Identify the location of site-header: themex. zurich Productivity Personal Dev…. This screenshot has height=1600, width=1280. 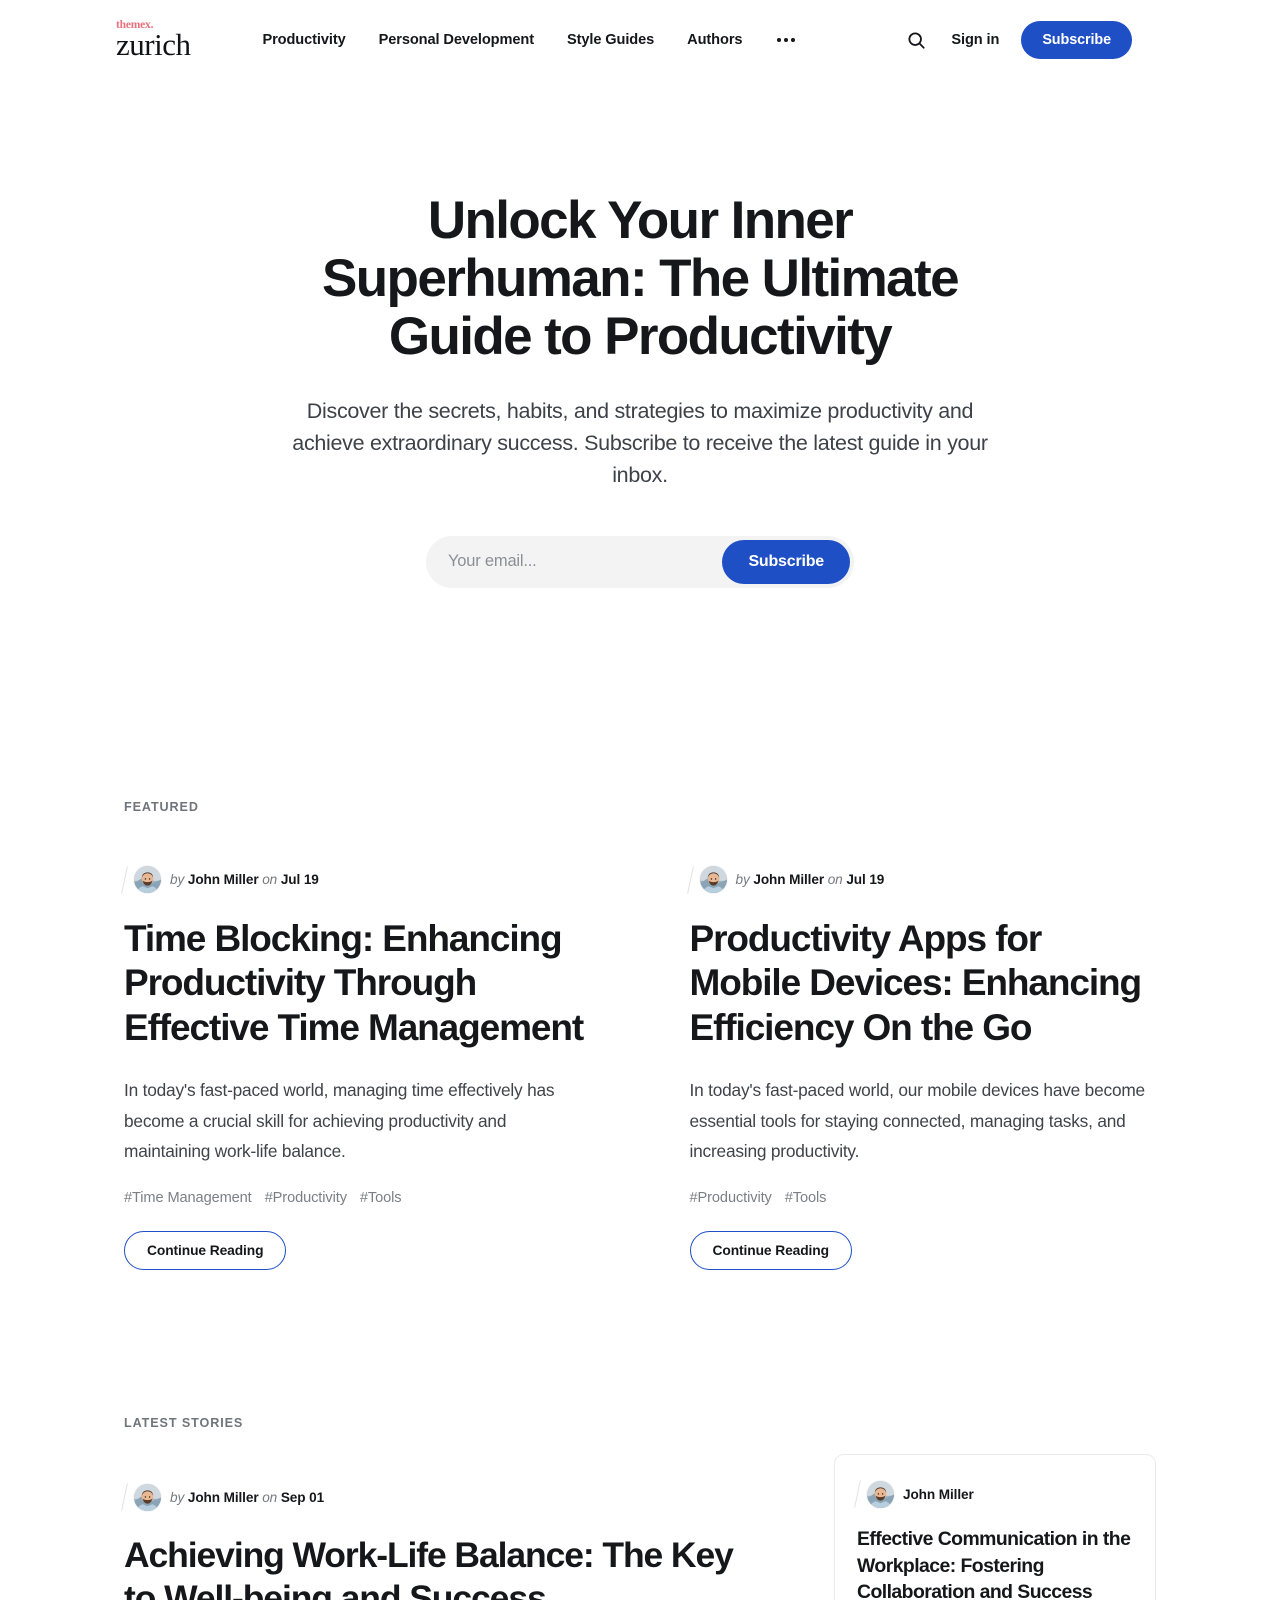
(640, 40).